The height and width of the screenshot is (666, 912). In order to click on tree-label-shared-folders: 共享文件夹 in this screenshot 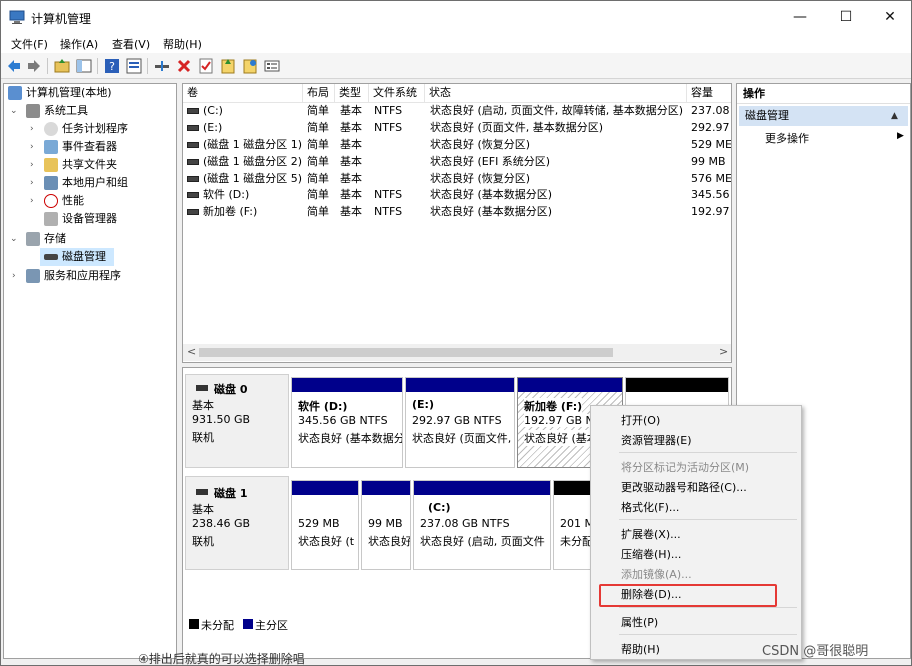, I will do `click(89, 164)`.